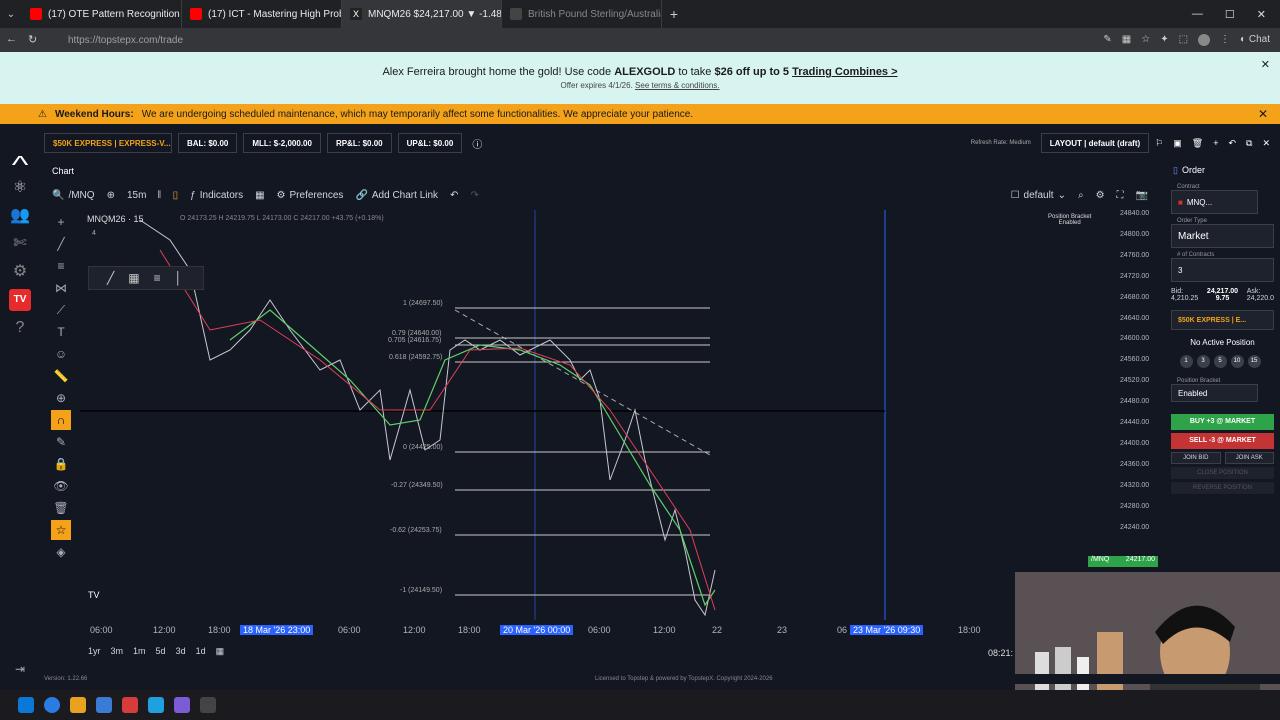 The width and height of the screenshot is (1280, 720). Describe the element at coordinates (176, 195) in the screenshot. I see `candles-icon: ▯` at that location.